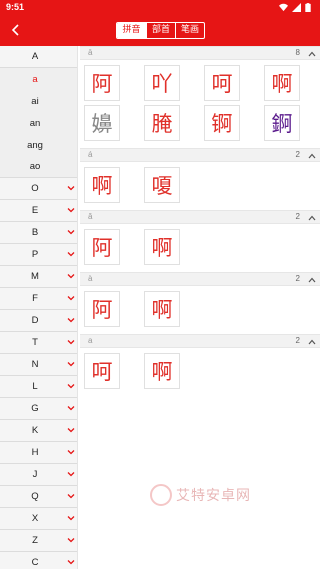 The width and height of the screenshot is (320, 569). I want to click on sidebar-letter-label: D, so click(35, 320).